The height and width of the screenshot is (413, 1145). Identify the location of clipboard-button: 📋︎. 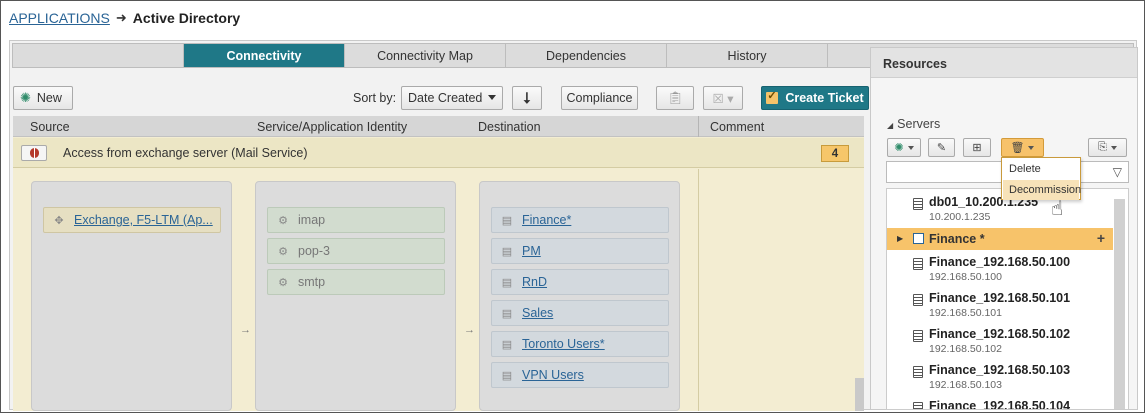
(675, 98).